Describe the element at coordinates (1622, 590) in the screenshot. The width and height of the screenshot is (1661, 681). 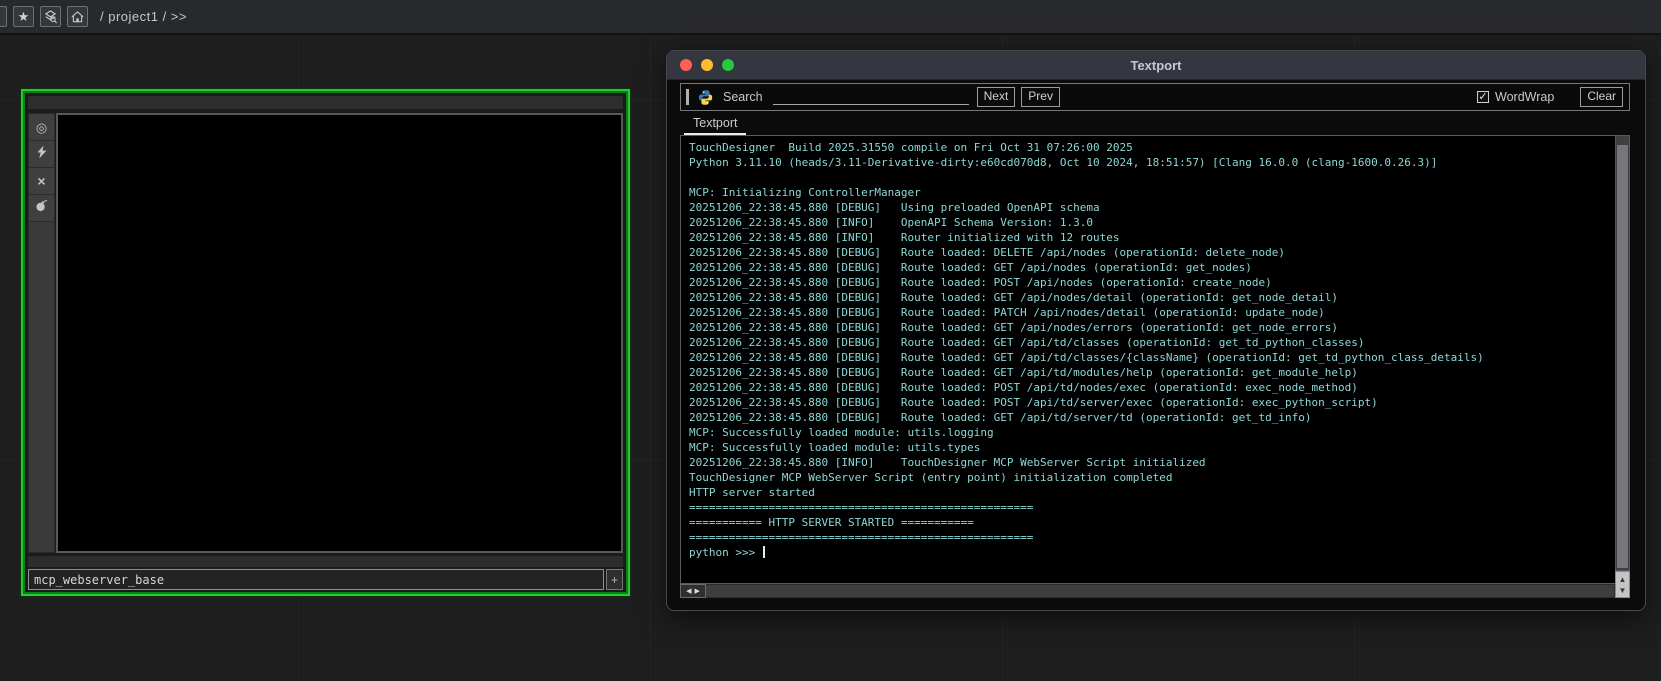
I see `scroll-down-icon: ▼` at that location.